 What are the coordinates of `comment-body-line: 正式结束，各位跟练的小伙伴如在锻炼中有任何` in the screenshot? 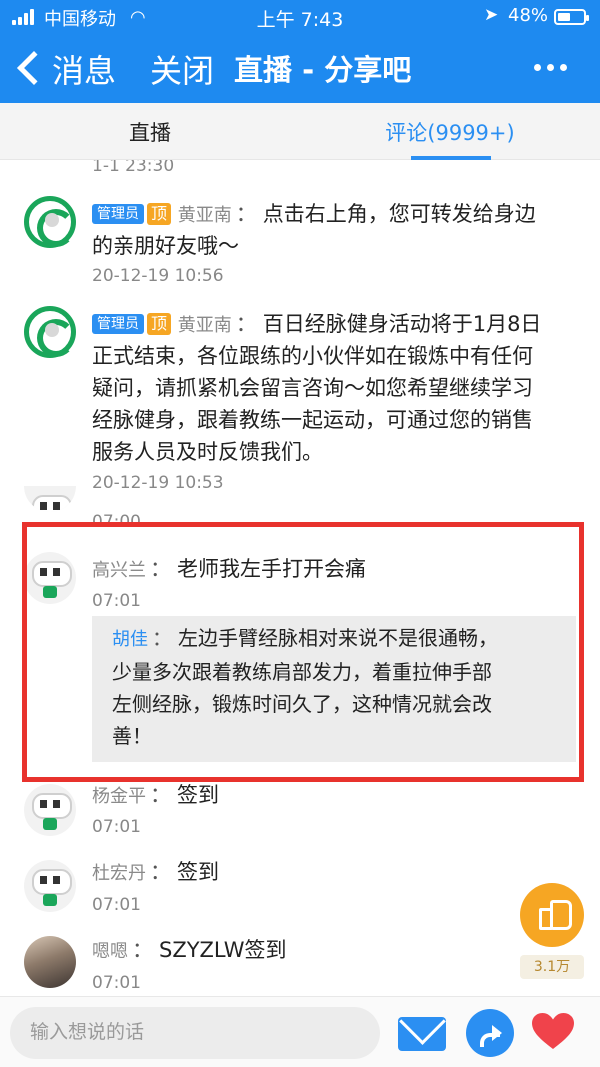 It's located at (312, 356).